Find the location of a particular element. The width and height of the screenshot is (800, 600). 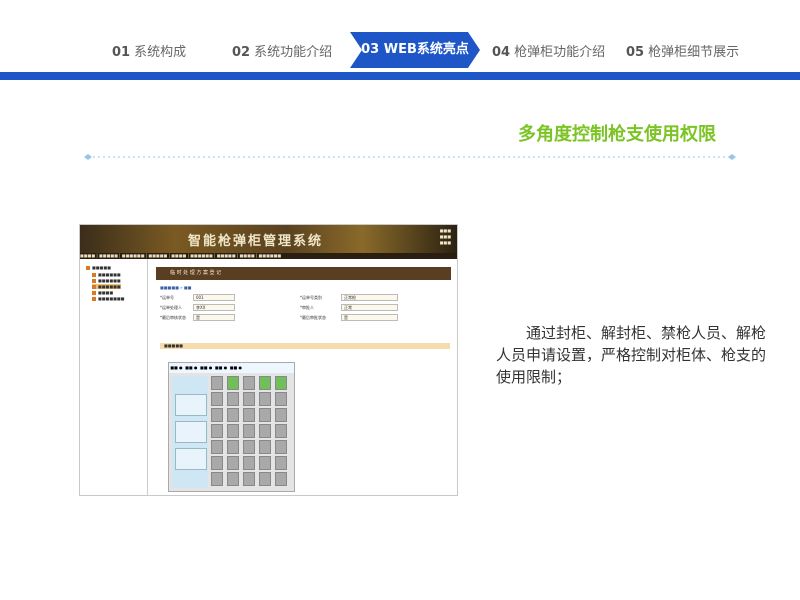

breadcrumb: ■■■■■ » ■■ is located at coordinates (176, 287).